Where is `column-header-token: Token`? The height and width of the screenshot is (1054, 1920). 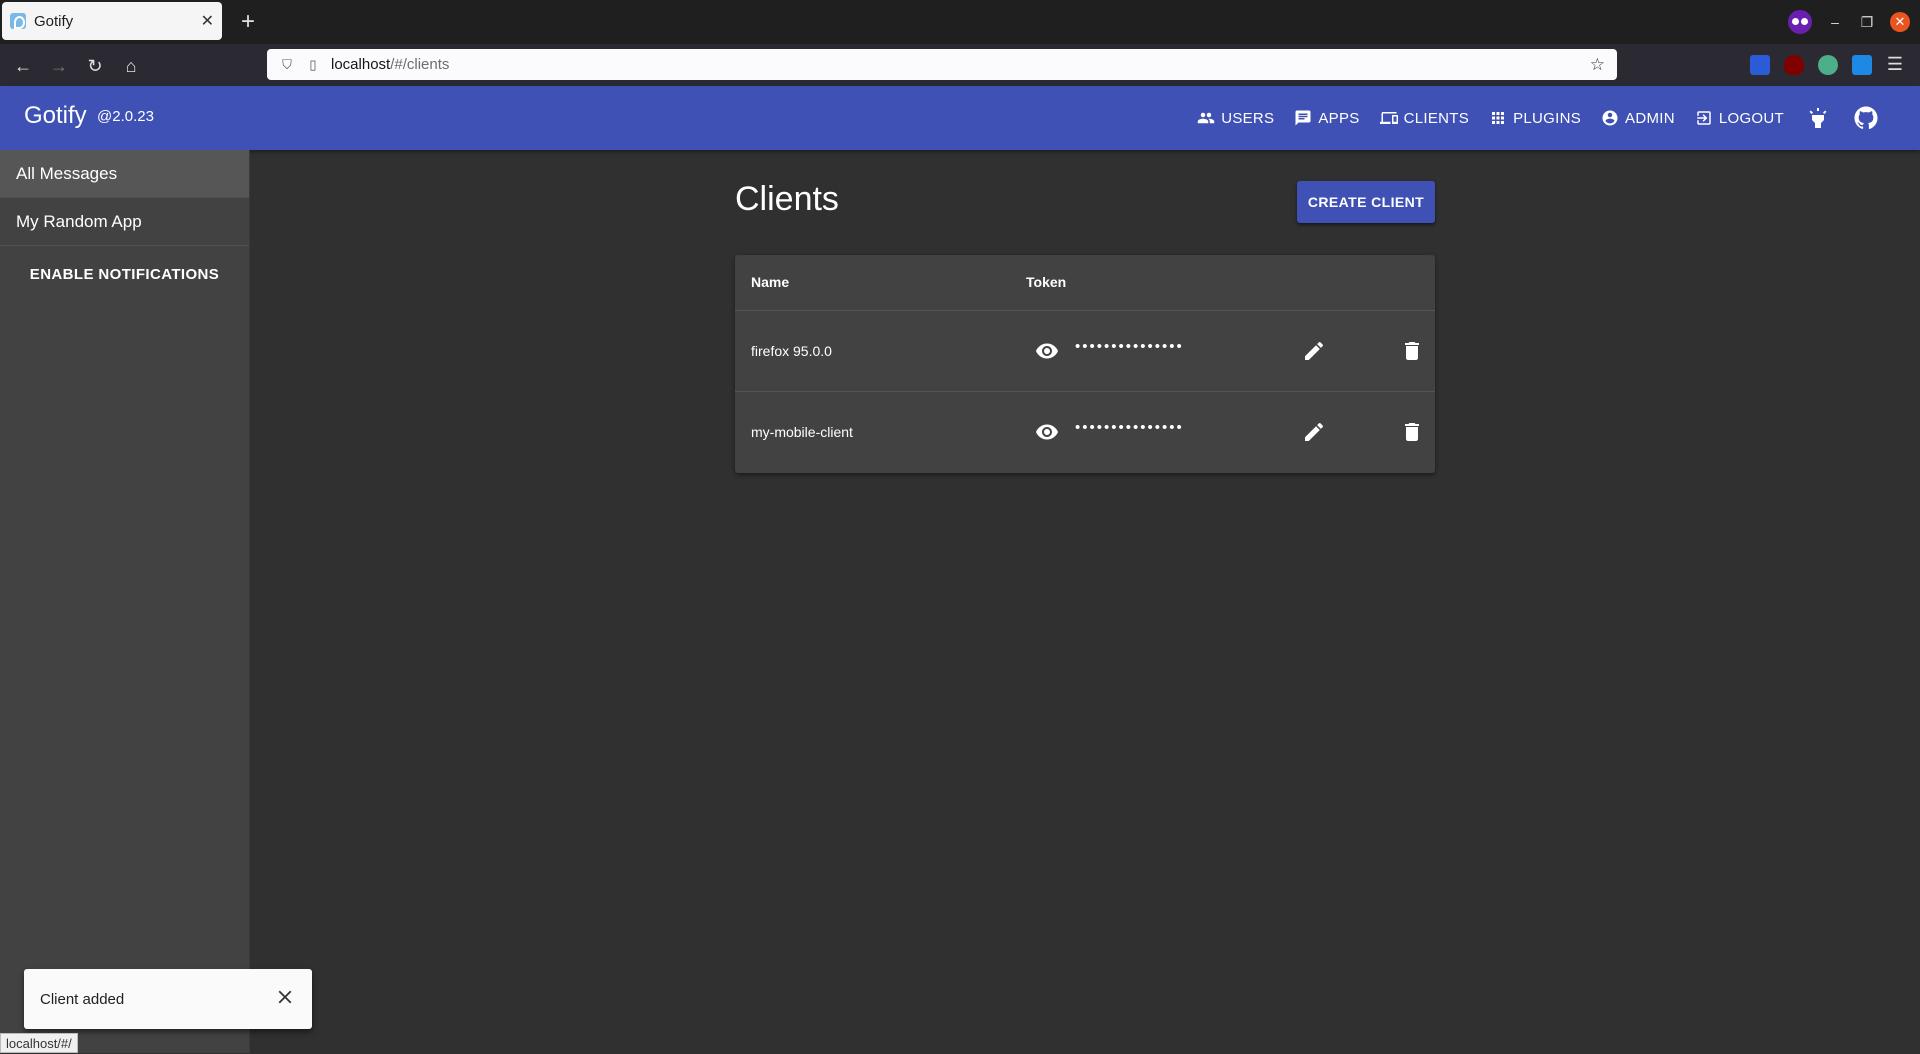
column-header-token: Token is located at coordinates (1046, 282).